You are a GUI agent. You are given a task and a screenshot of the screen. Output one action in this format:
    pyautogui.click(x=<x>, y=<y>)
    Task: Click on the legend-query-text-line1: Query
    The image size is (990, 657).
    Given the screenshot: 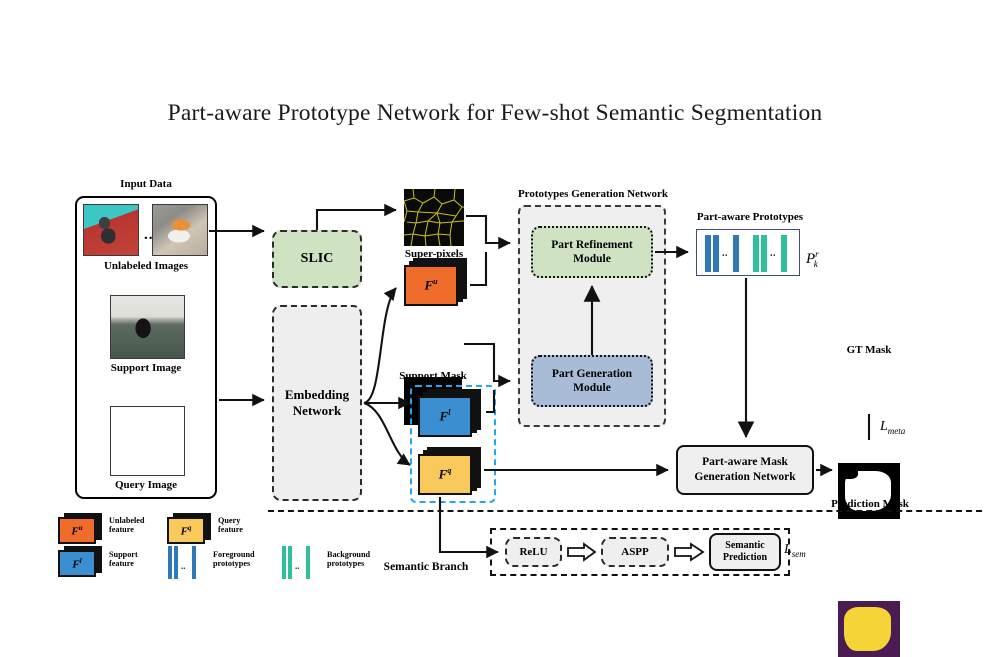 What is the action you would take?
    pyautogui.click(x=229, y=520)
    